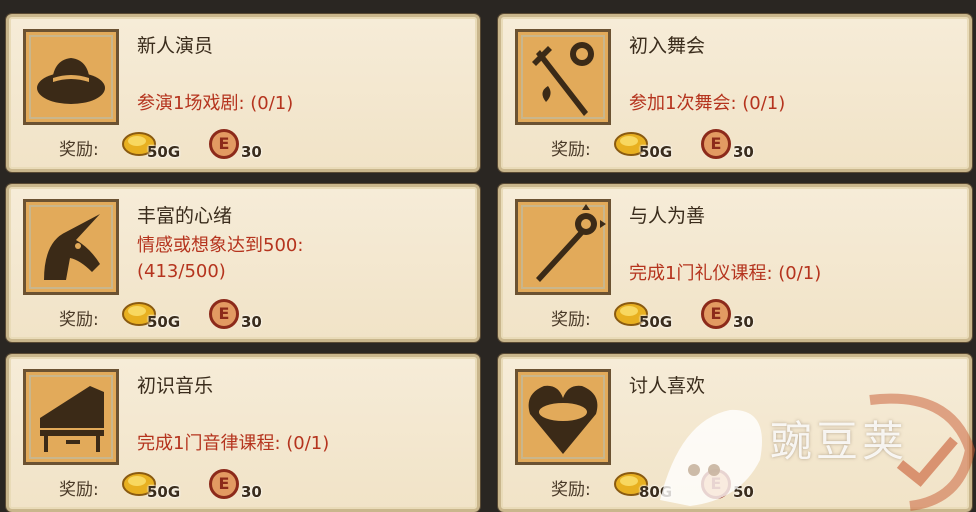  I want to click on piano-icon, so click(71, 417).